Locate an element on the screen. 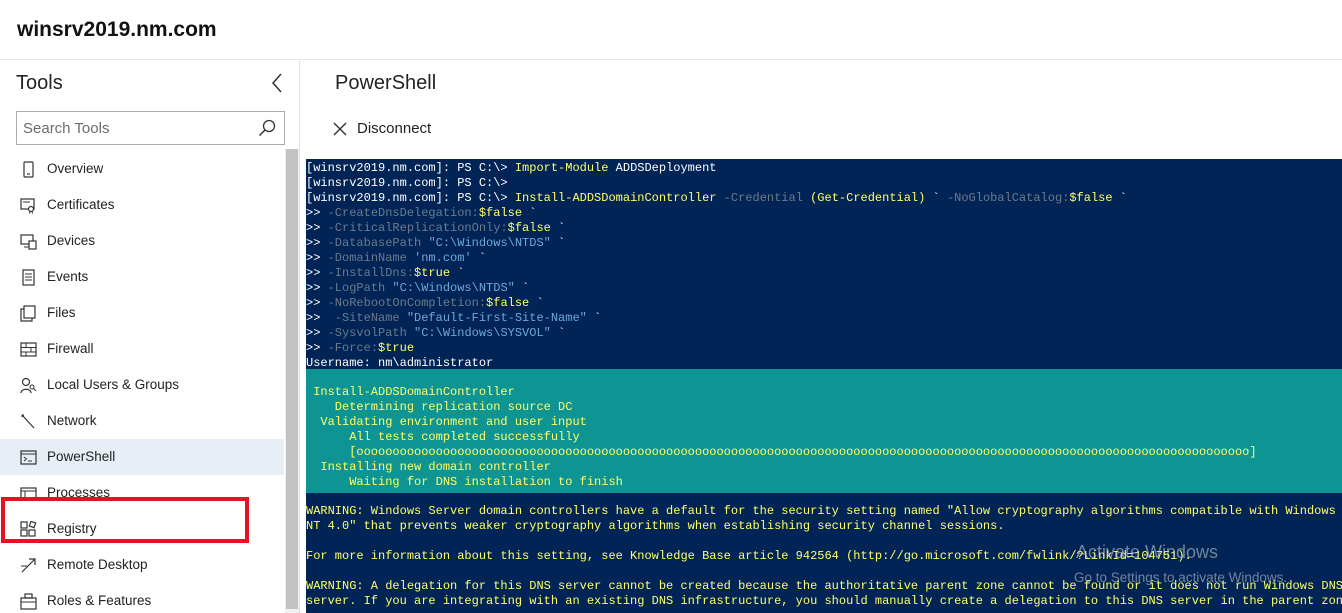 The image size is (1342, 613). progress-line: Determining replication source DC is located at coordinates (439, 407).